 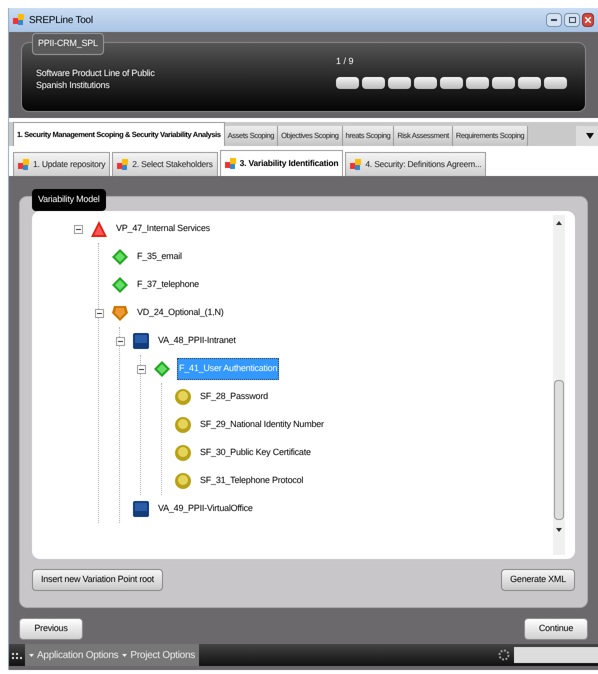 I want to click on tree-item: SF_30_Public Key Certificate, so click(x=255, y=453).